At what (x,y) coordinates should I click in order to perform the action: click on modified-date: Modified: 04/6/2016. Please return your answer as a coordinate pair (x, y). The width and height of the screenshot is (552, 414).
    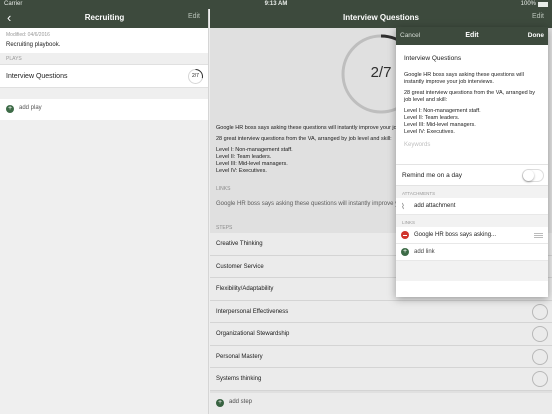
    Looking at the image, I should click on (28, 35).